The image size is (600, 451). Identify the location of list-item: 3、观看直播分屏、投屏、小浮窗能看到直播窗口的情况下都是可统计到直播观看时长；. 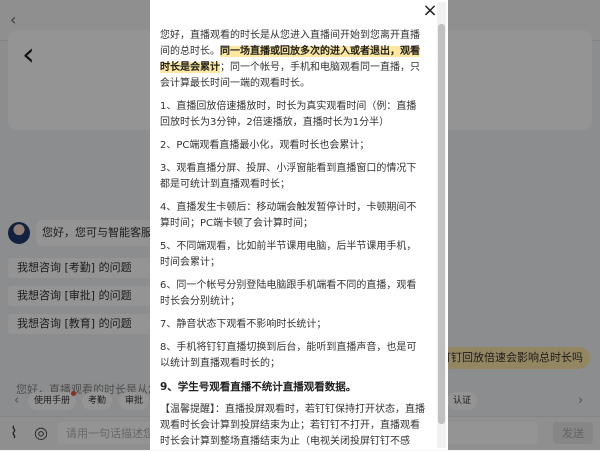
(288, 176).